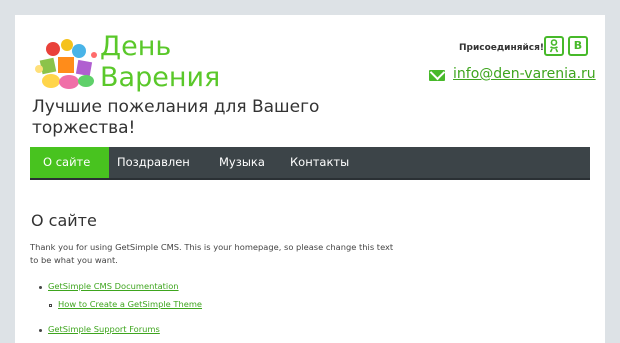 This screenshot has width=620, height=343. What do you see at coordinates (501, 48) in the screenshot?
I see `join-label: Присоединяйся!` at bounding box center [501, 48].